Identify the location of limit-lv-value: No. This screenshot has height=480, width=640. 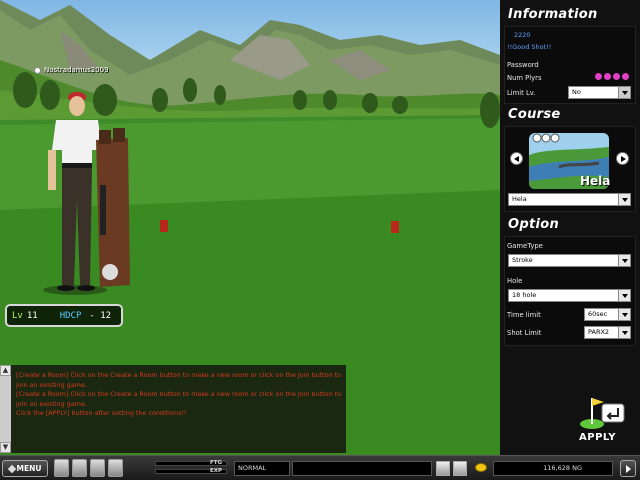
(576, 92).